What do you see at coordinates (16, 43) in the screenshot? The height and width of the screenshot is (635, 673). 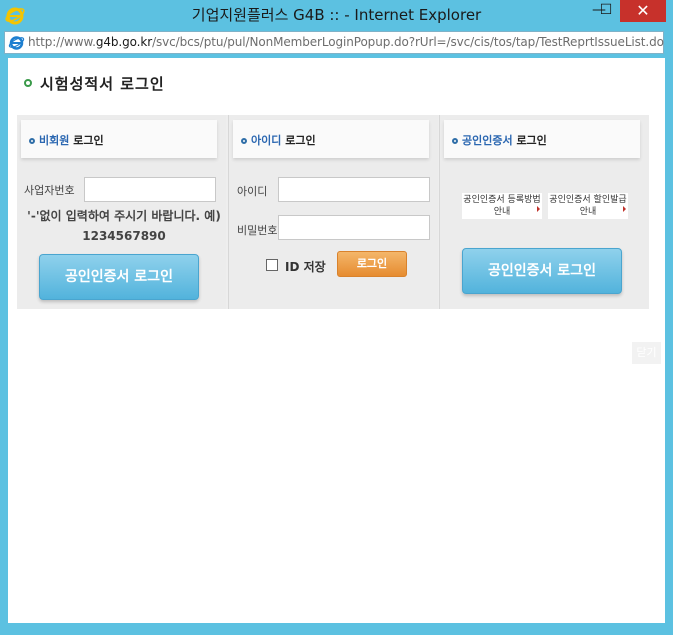 I see `internet-explorer-page-icon` at bounding box center [16, 43].